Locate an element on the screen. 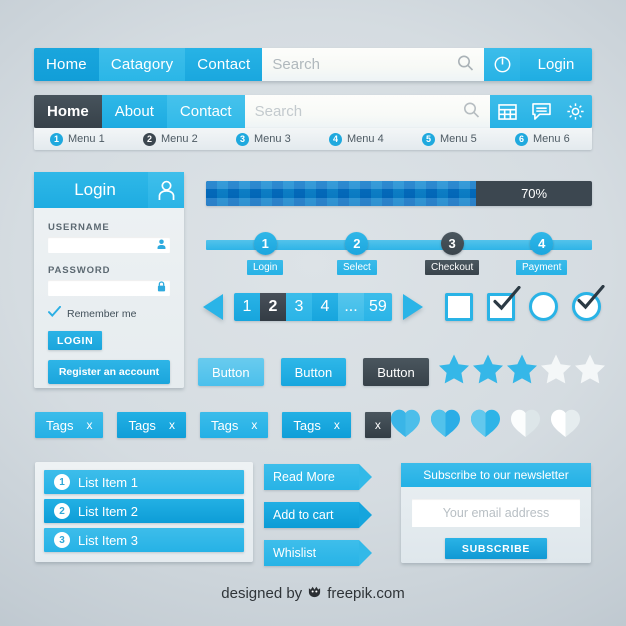 The image size is (626, 626). tag-2: Tags x is located at coordinates (151, 425).